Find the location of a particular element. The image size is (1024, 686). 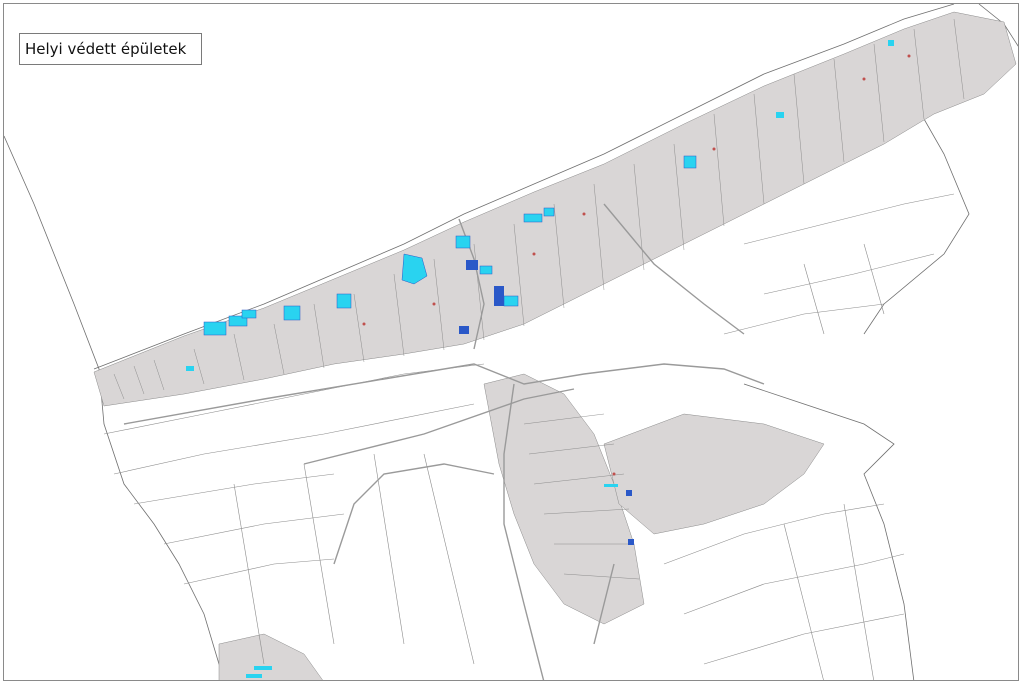

map-title: Helyi védett épületek is located at coordinates (106, 49).